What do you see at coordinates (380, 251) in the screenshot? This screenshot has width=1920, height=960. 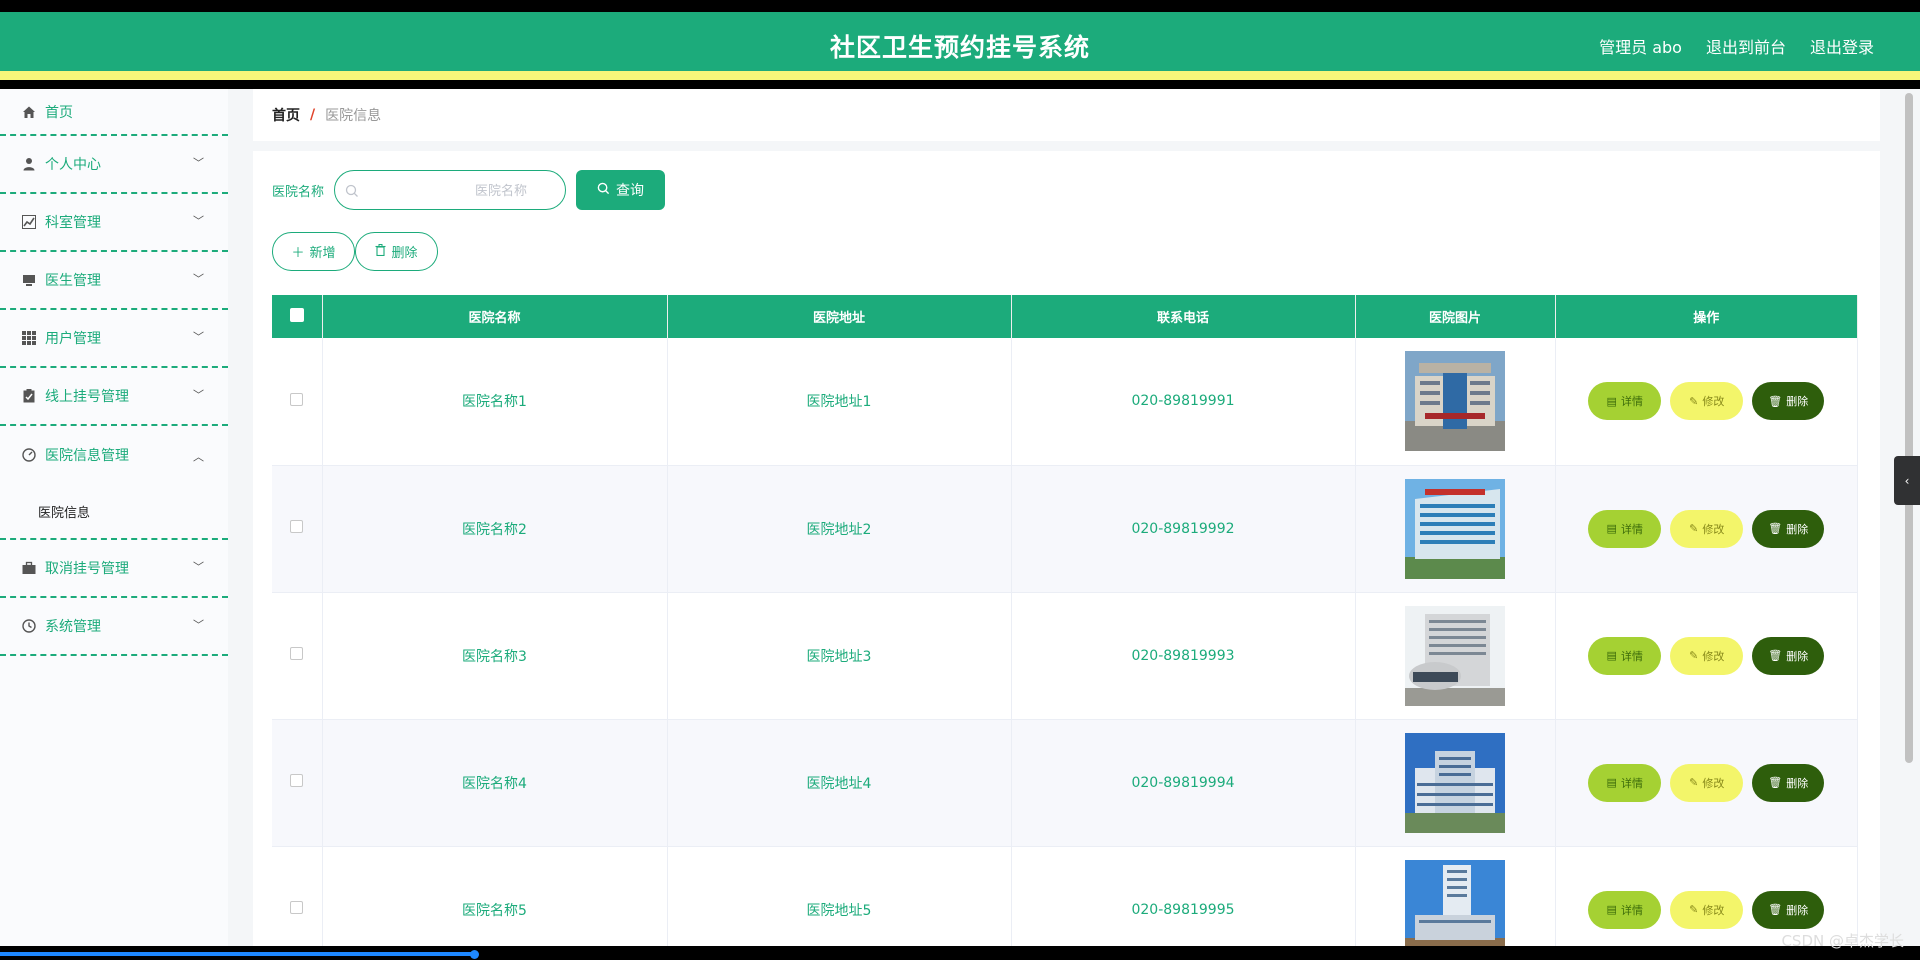 I see `trash-icon` at bounding box center [380, 251].